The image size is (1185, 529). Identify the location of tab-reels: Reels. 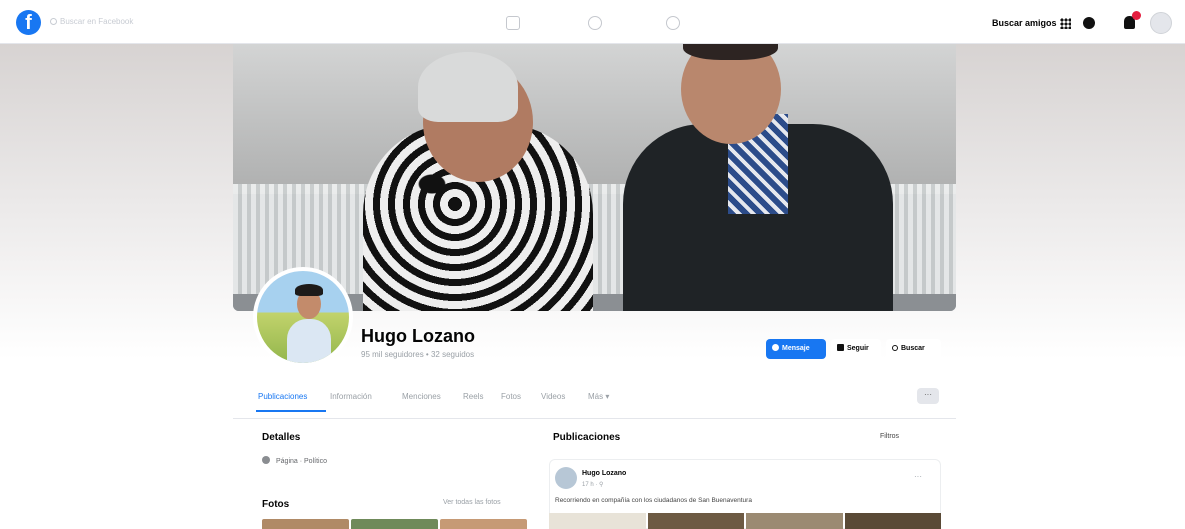
(473, 396).